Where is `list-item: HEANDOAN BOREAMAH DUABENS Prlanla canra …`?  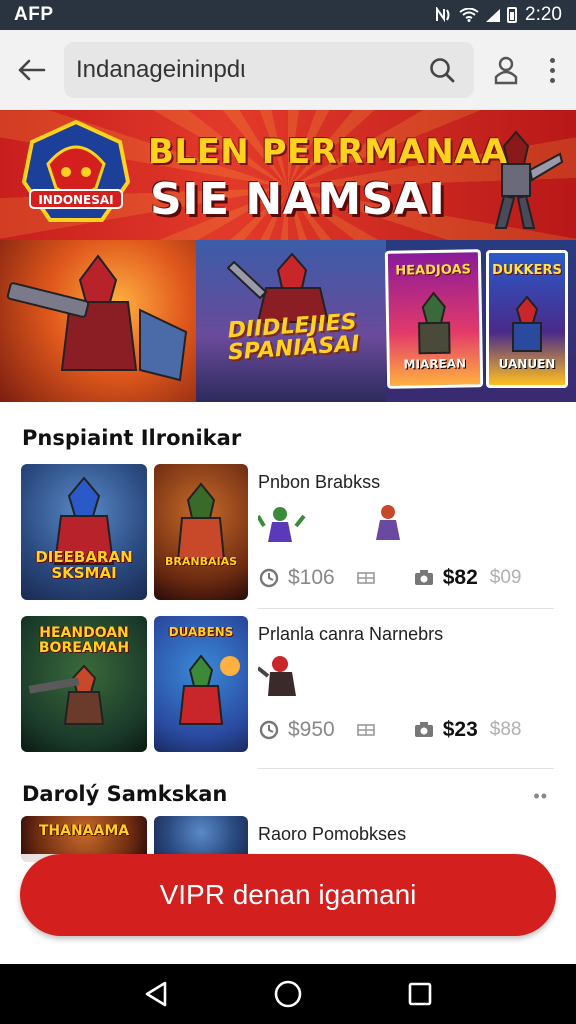
list-item: HEANDOAN BOREAMAH DUABENS Prlanla canra … is located at coordinates (288, 688).